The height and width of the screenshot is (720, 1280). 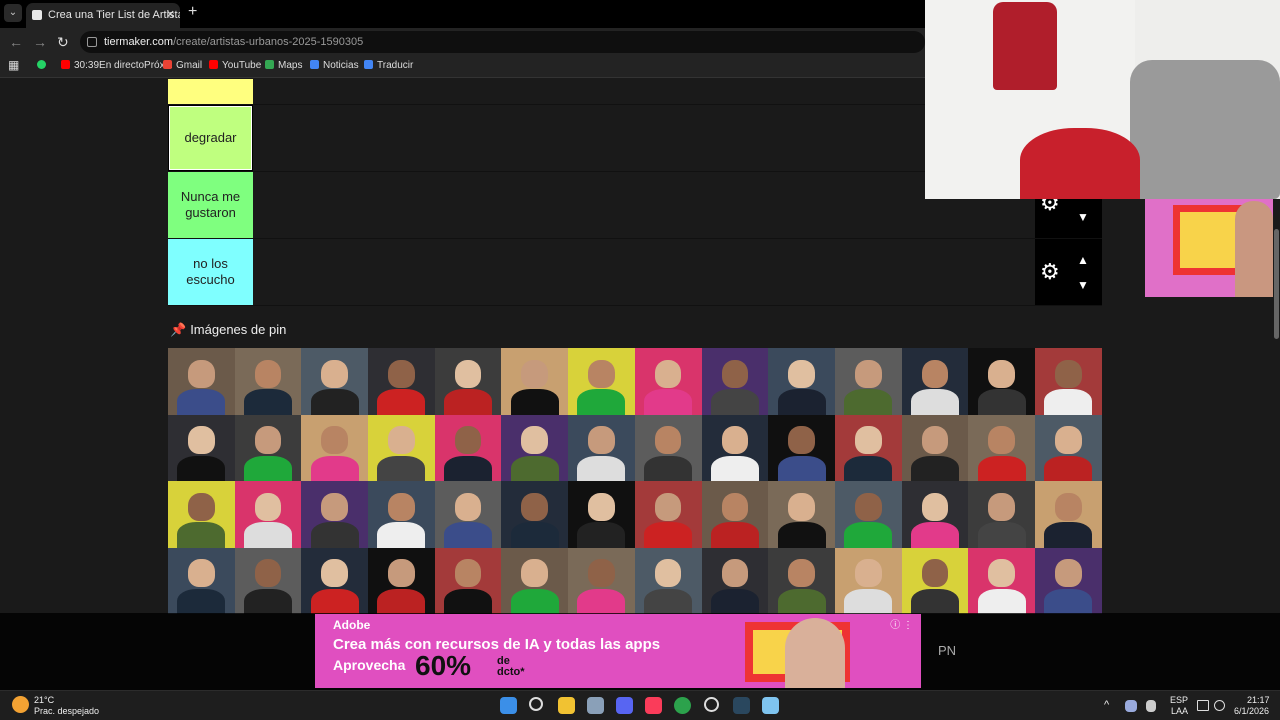 I want to click on bookmark-translate: Traducir, so click(x=388, y=65).